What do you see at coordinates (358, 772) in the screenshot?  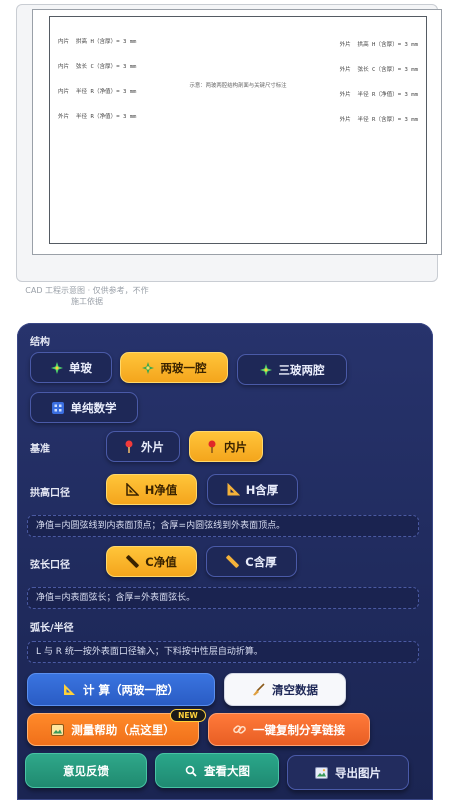 I see `button-label: 导出图片` at bounding box center [358, 772].